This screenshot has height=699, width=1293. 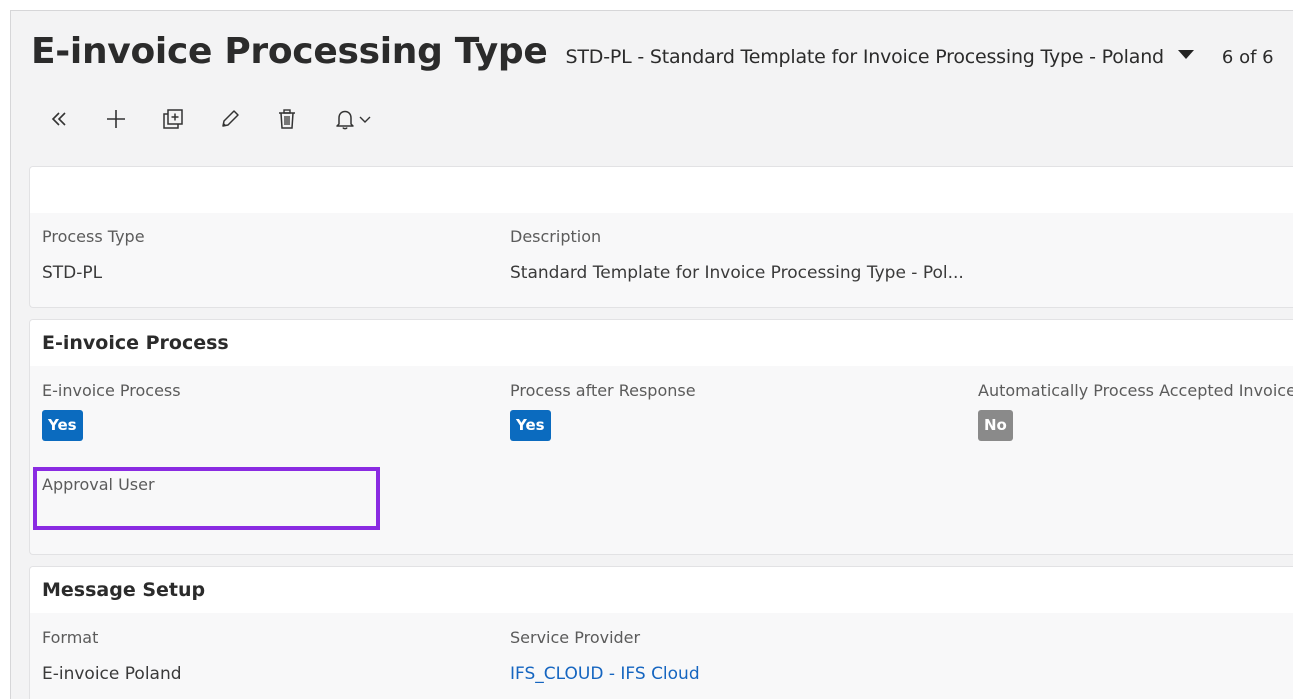 I want to click on pencil-icon, so click(x=230, y=119).